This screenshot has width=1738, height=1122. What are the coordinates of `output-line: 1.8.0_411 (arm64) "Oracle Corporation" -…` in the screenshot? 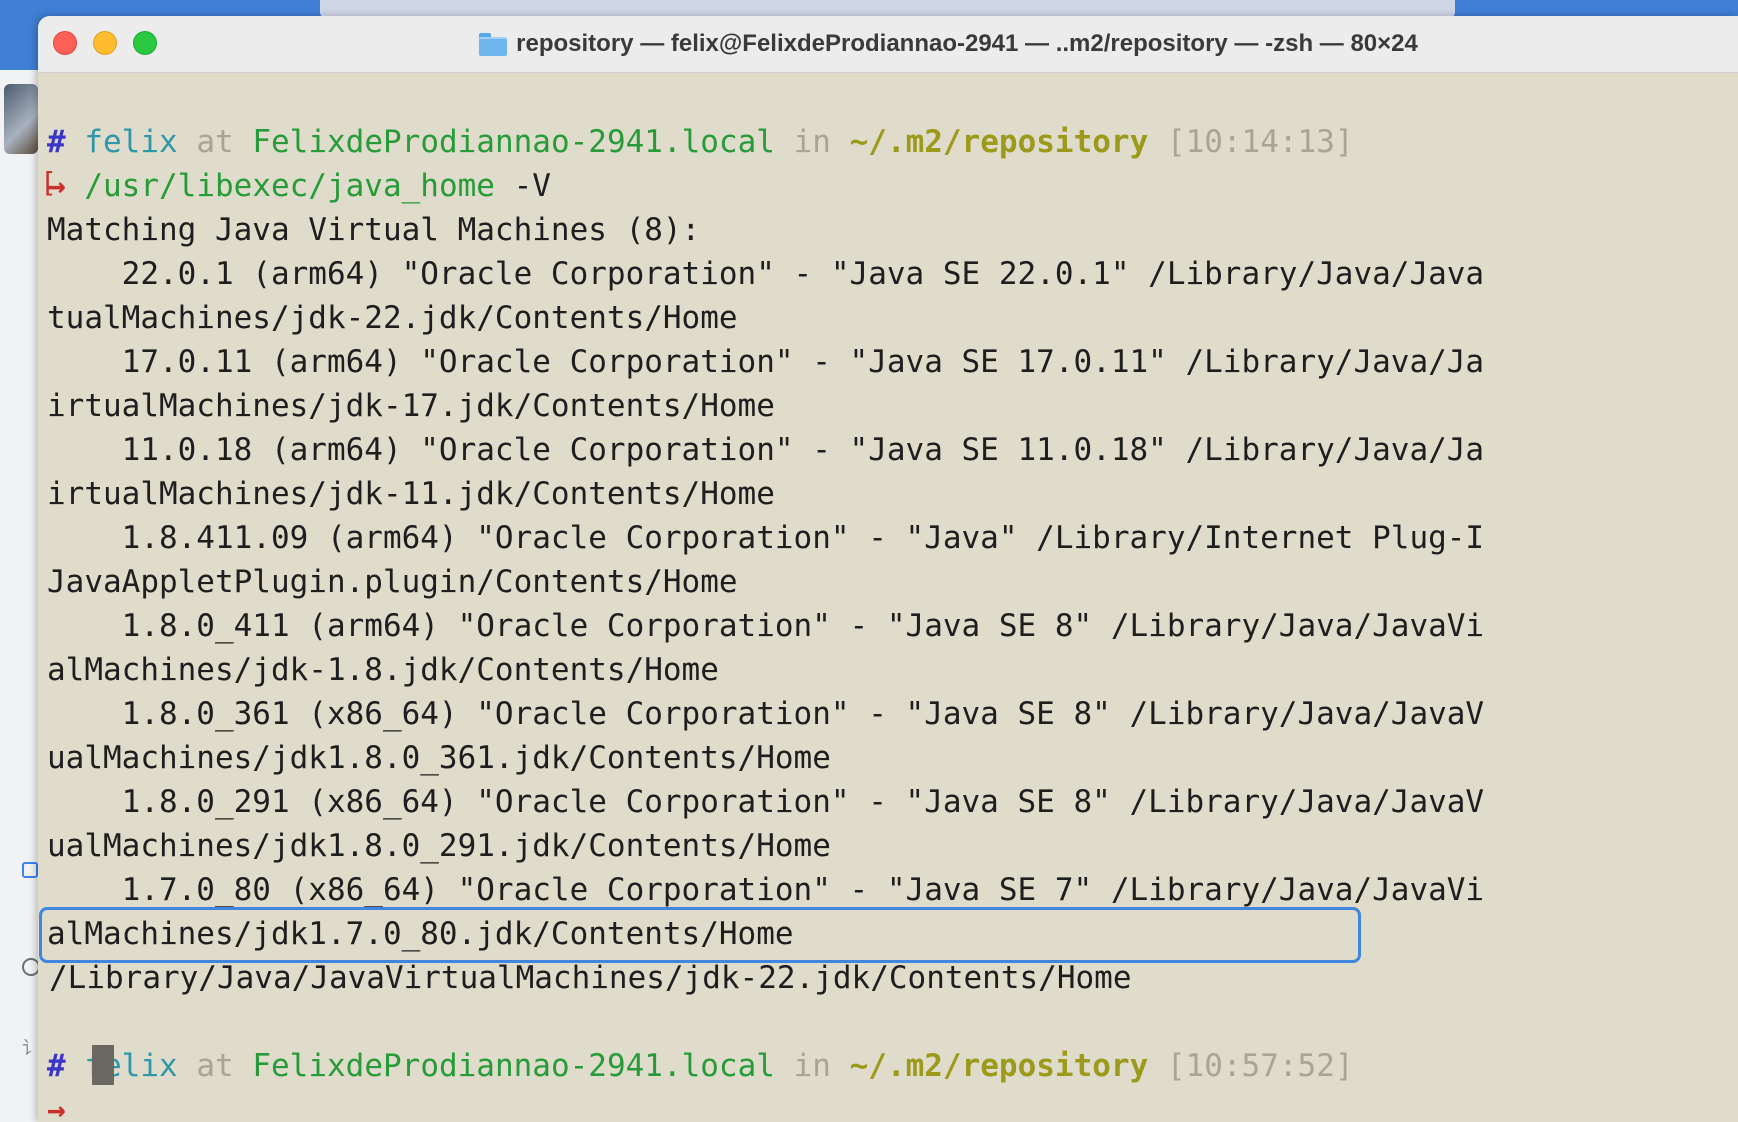 It's located at (766, 626).